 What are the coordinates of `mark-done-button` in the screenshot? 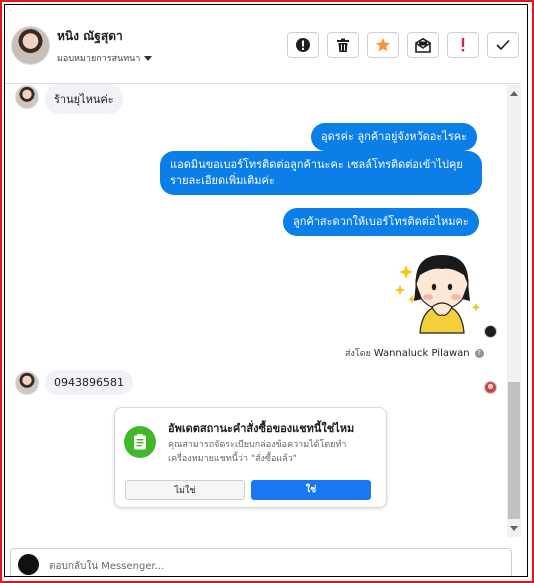 It's located at (503, 45).